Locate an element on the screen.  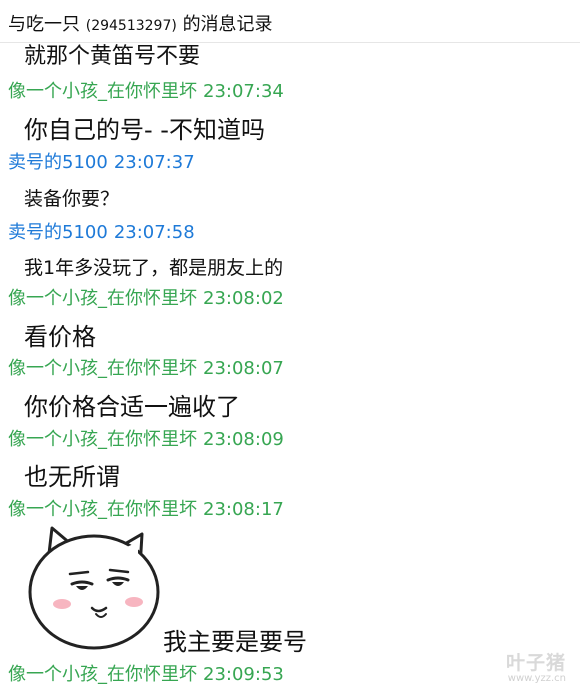
watermark-url: www.yzz.cn is located at coordinates (536, 678).